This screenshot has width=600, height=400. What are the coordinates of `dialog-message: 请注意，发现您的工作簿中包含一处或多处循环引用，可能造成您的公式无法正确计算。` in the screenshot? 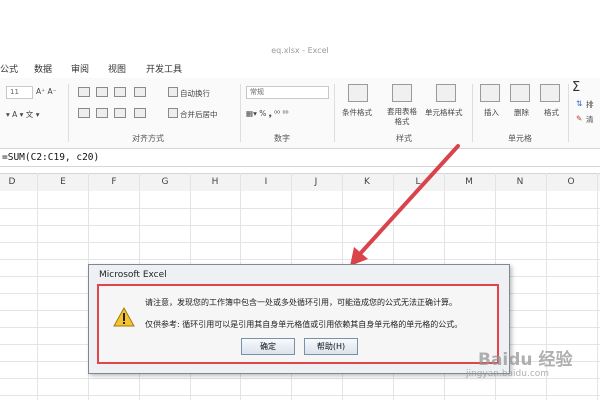 It's located at (301, 302).